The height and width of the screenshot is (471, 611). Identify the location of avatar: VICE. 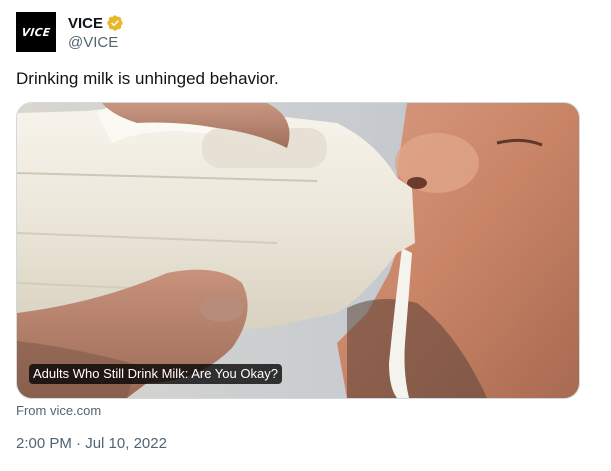
(36, 32).